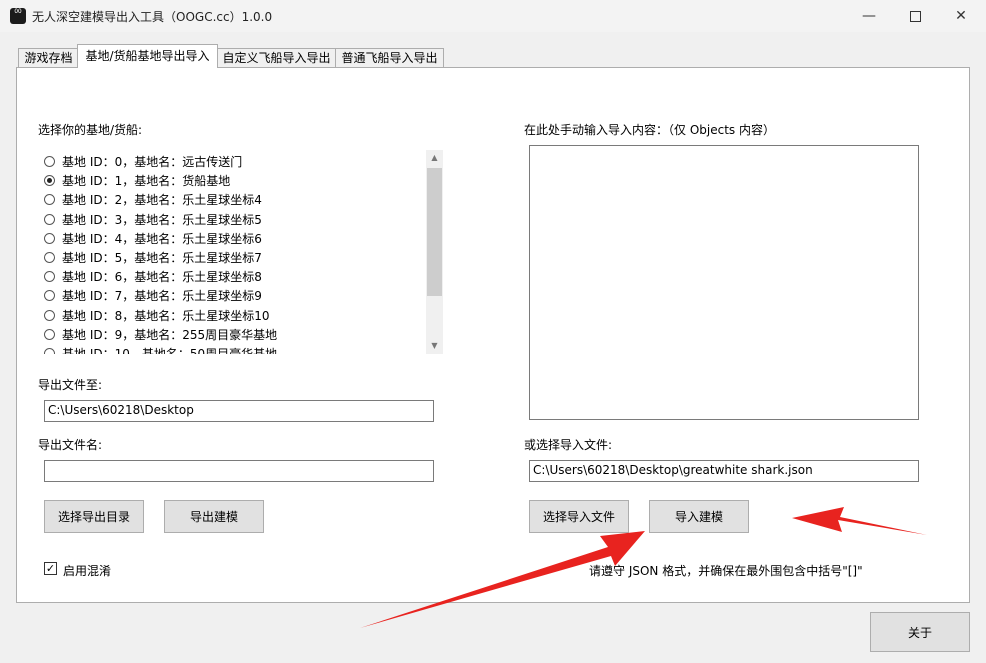  I want to click on base-list-item-label: 基地 ID：2，基地名：乐土星球坐标4, so click(162, 200).